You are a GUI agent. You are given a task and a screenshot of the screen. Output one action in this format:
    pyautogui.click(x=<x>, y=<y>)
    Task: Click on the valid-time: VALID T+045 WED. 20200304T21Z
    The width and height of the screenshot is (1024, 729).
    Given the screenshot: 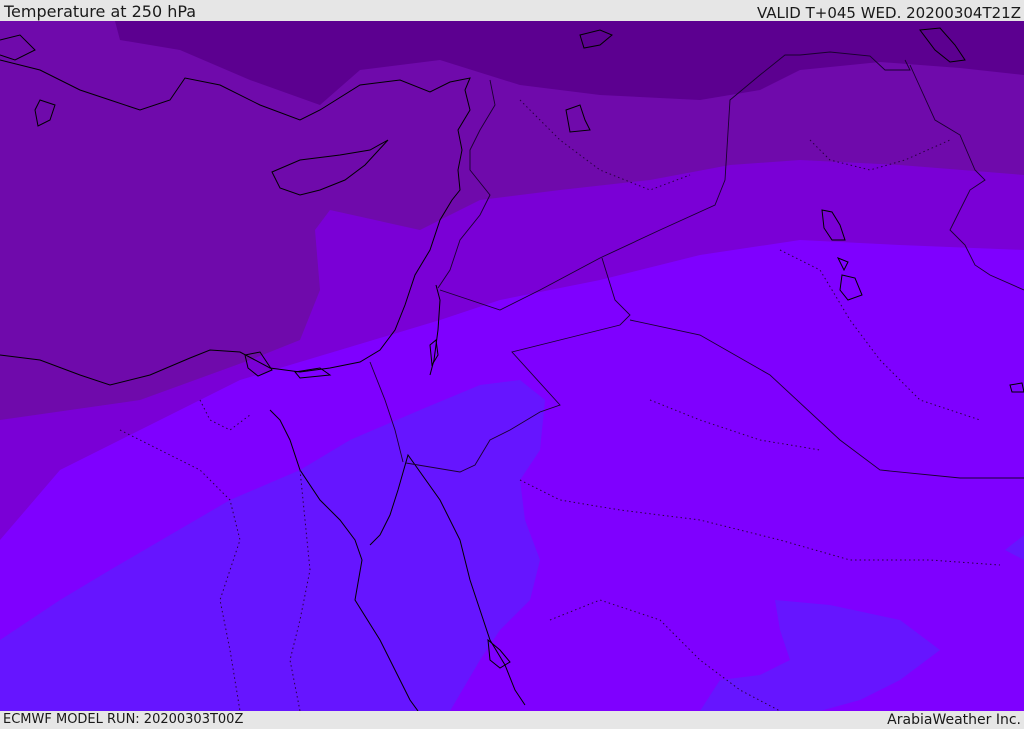 What is the action you would take?
    pyautogui.click(x=888, y=13)
    